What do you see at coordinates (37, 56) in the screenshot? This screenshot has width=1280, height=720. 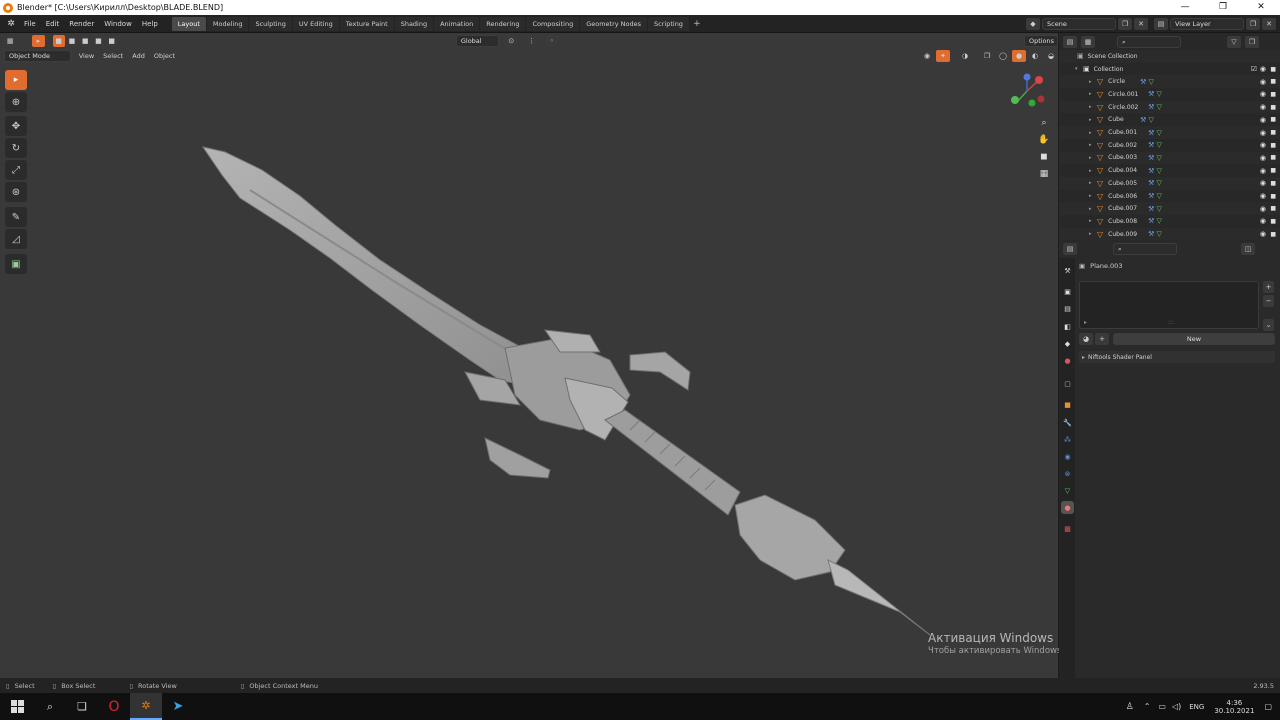 I see `mode-selector: Object Mode` at bounding box center [37, 56].